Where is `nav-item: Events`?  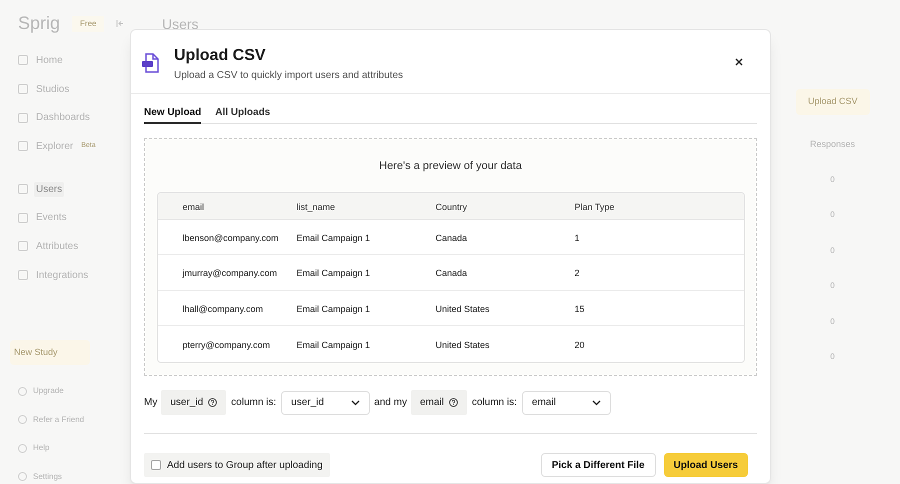 nav-item: Events is located at coordinates (51, 218).